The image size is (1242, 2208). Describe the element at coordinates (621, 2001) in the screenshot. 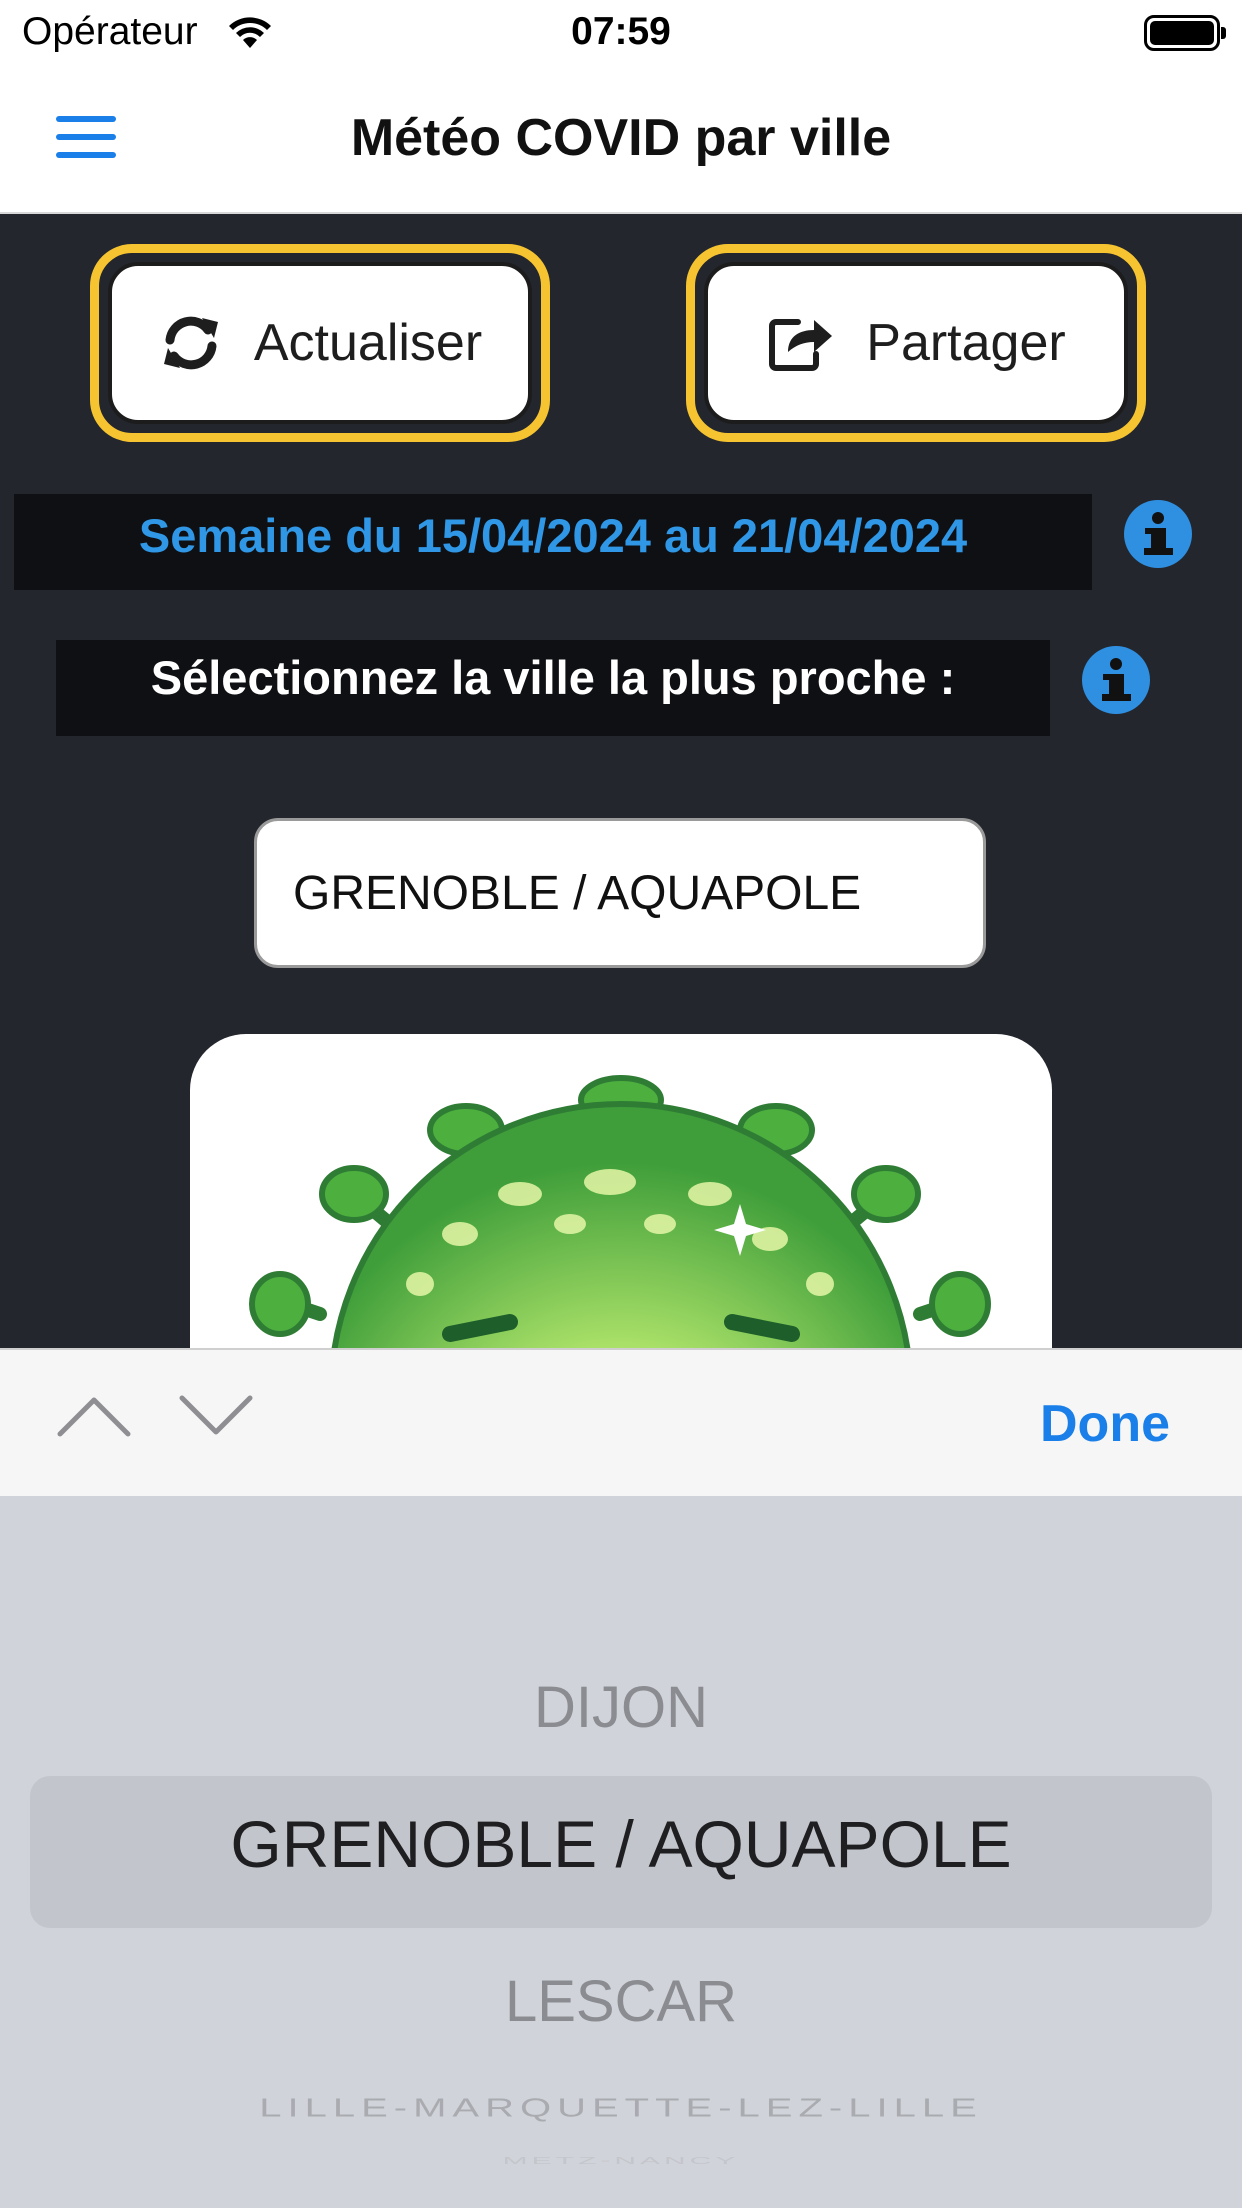

I see `picker-option: LESCAR` at that location.